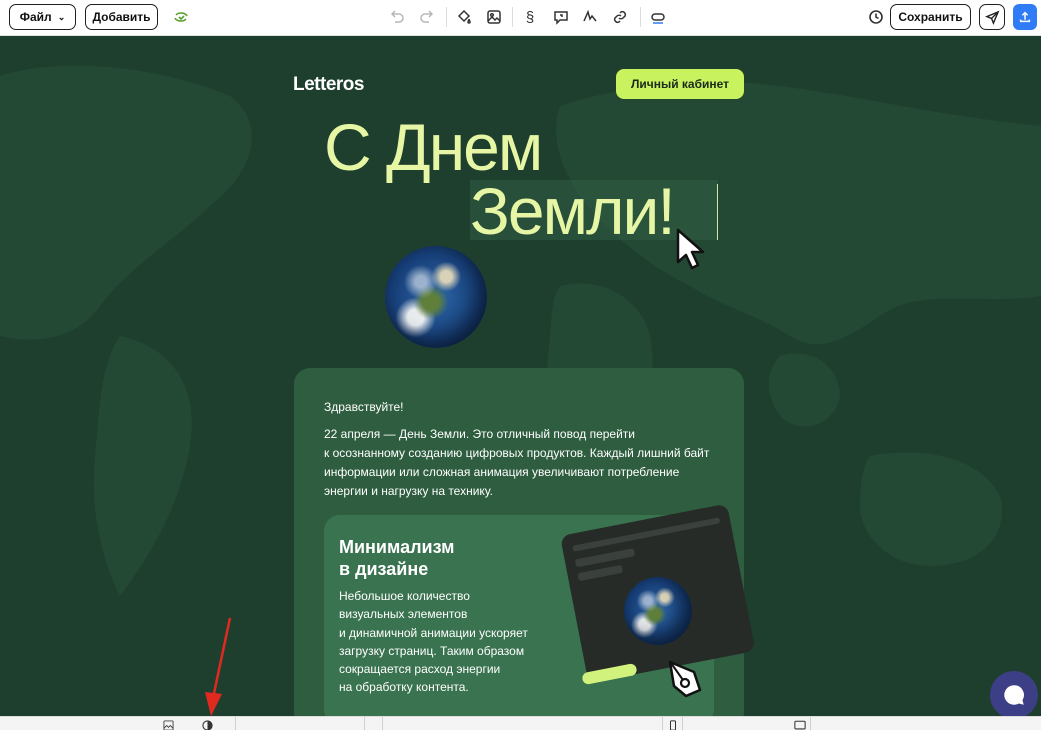 Image resolution: width=1041 pixels, height=730 pixels. What do you see at coordinates (397, 547) in the screenshot?
I see `title-line: Минимализм` at bounding box center [397, 547].